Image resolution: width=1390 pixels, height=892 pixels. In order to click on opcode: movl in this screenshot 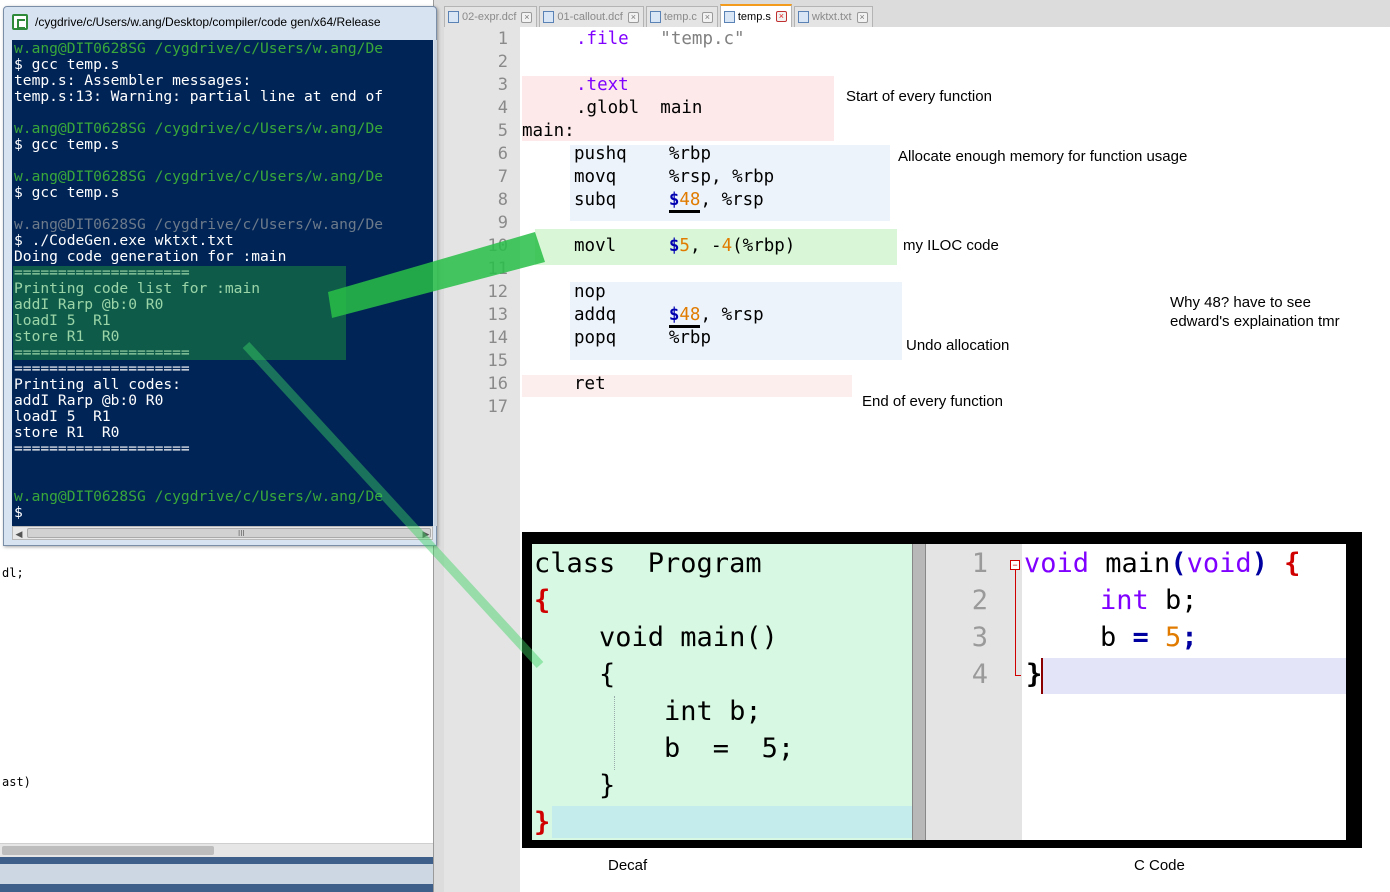, I will do `click(595, 246)`.